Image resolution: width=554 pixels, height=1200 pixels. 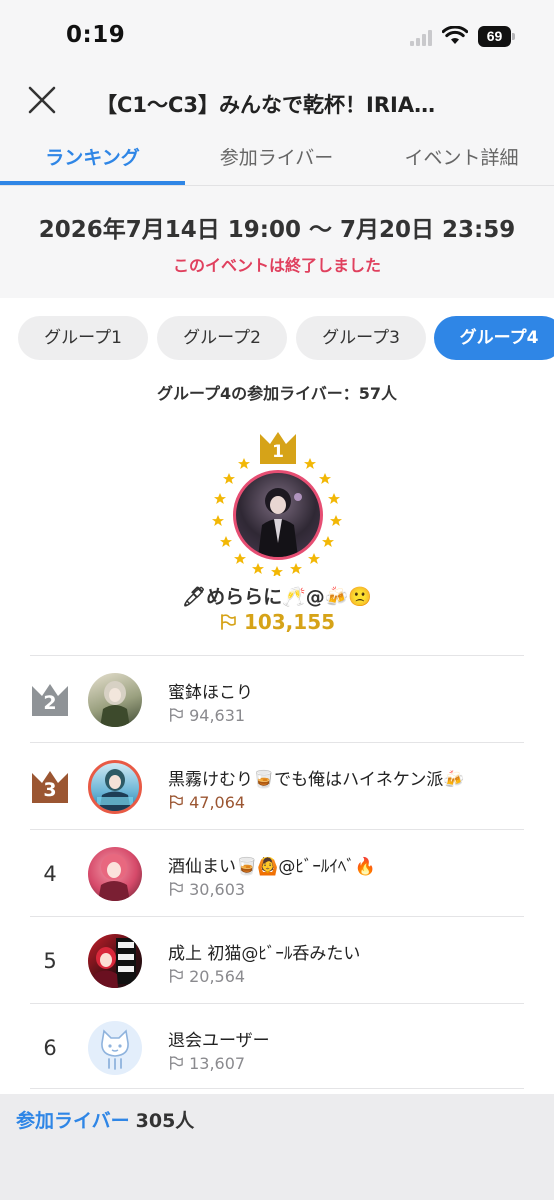 I want to click on first-place-score-value: 103,155, so click(x=289, y=622).